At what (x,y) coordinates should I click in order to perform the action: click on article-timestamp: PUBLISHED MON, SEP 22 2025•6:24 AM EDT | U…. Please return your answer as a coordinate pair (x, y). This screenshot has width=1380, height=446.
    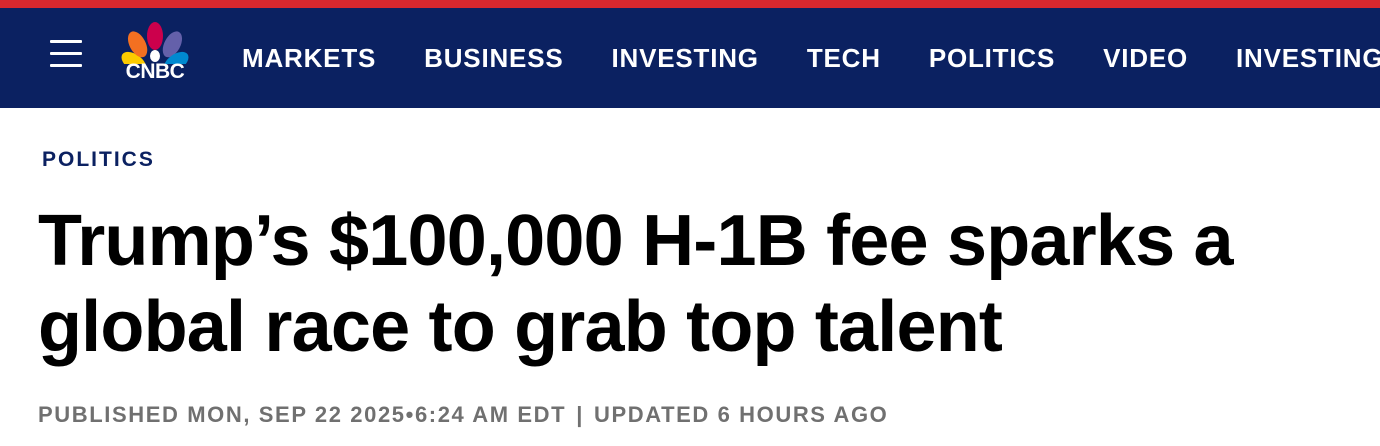
    Looking at the image, I should click on (463, 415).